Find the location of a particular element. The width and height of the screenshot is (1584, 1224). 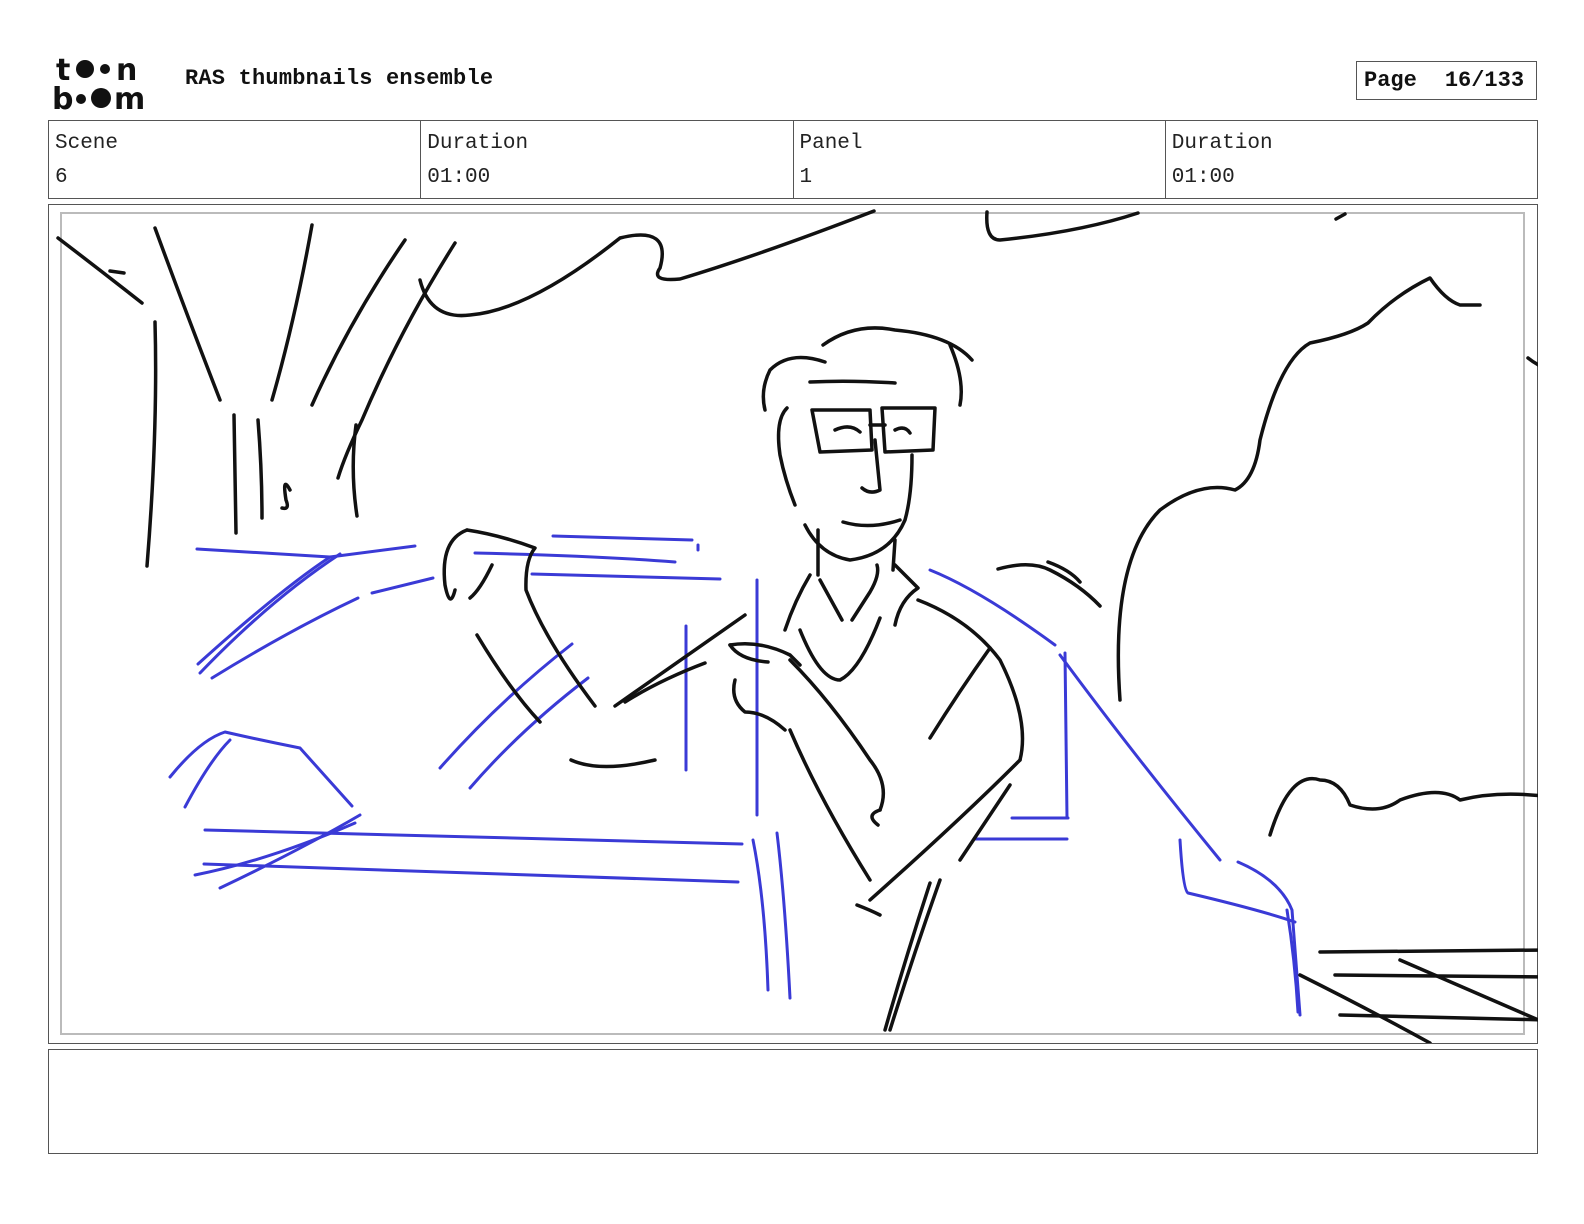

panel-duration-label: Duration is located at coordinates (1222, 143).